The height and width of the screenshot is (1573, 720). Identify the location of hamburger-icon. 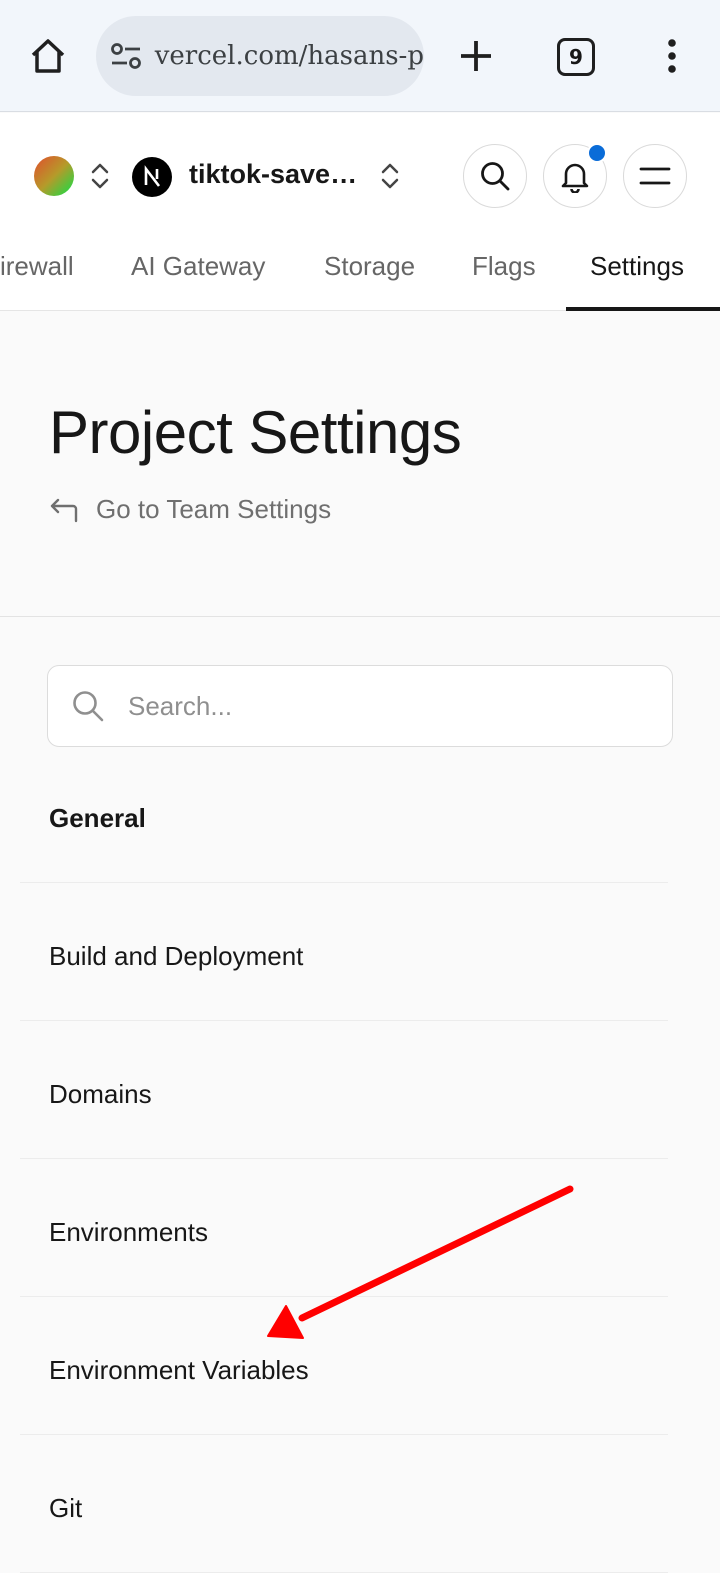
(655, 176).